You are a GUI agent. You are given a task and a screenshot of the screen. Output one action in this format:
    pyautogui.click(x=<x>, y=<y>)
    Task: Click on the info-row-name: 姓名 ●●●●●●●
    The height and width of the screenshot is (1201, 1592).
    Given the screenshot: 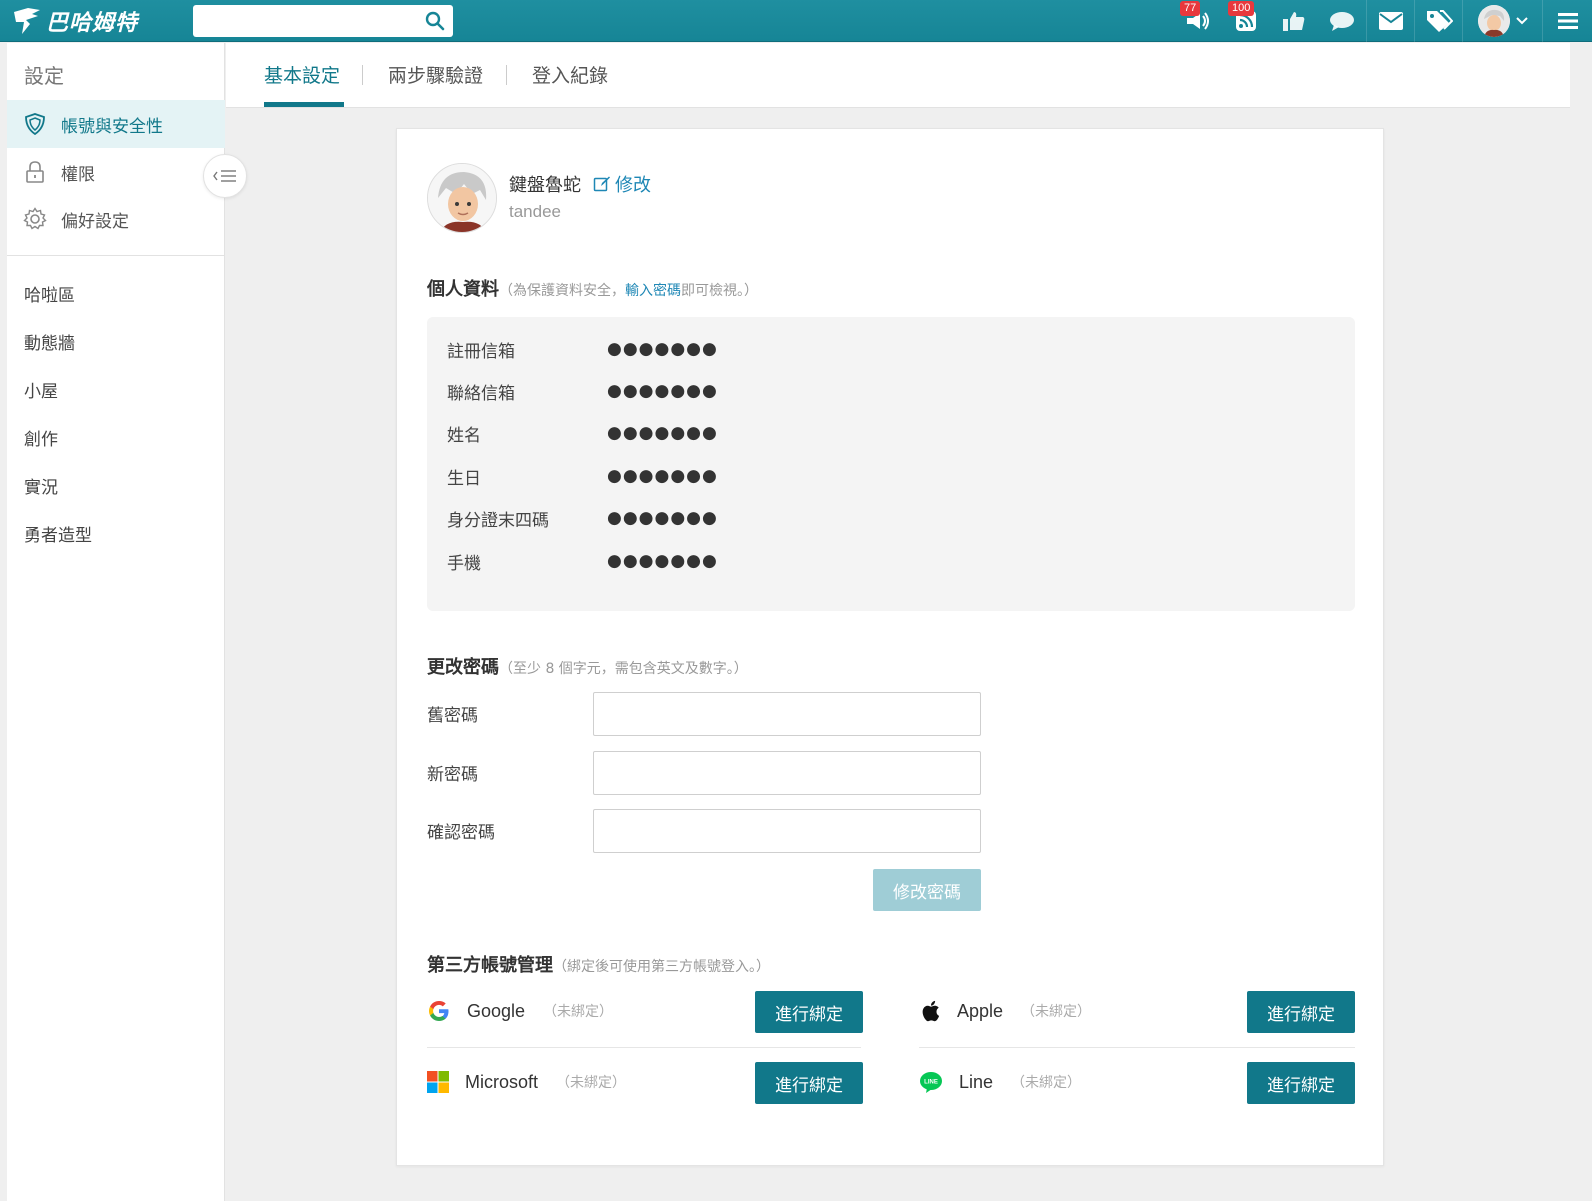 What is the action you would take?
    pyautogui.click(x=697, y=433)
    